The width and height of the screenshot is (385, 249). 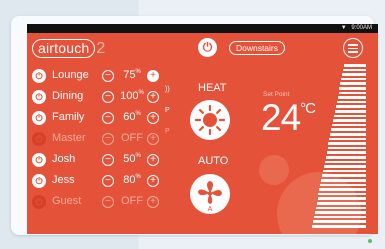 What do you see at coordinates (167, 131) in the screenshot?
I see `zone-flag: P` at bounding box center [167, 131].